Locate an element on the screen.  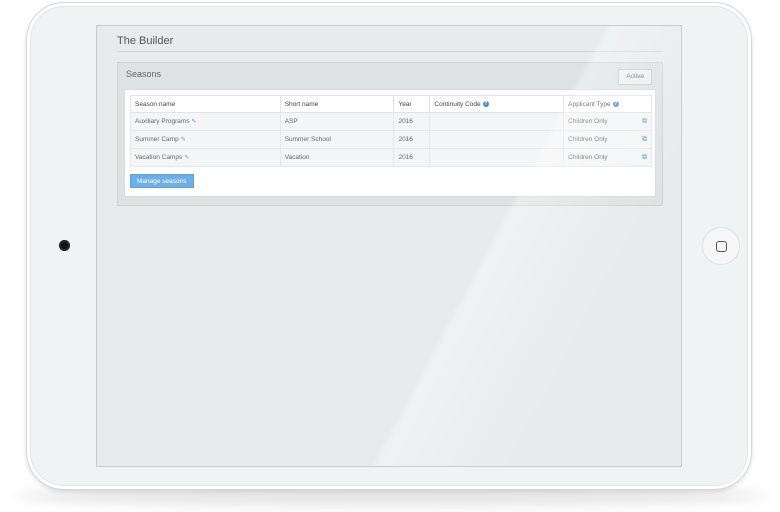
column-header-season-name: Season name is located at coordinates (205, 104).